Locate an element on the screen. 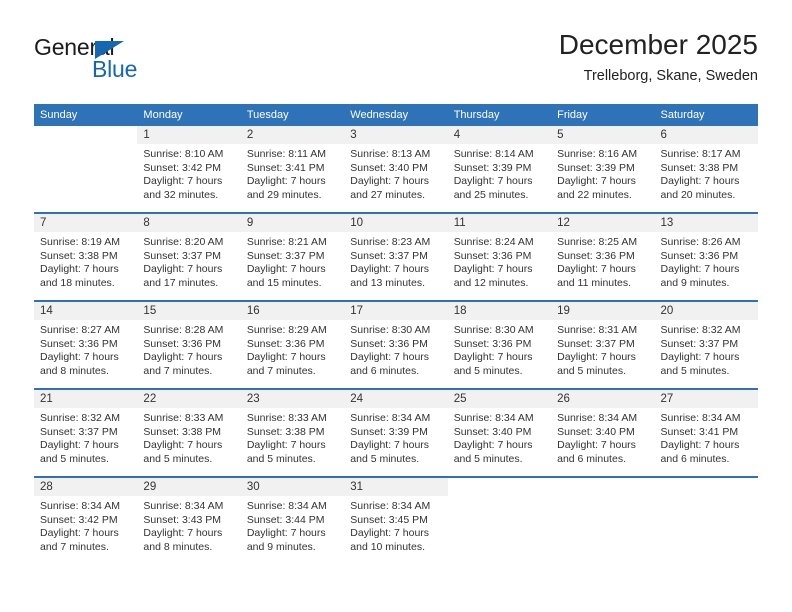 The width and height of the screenshot is (792, 612). day-detail-line: Sunrise: 8:30 AM is located at coordinates (493, 330).